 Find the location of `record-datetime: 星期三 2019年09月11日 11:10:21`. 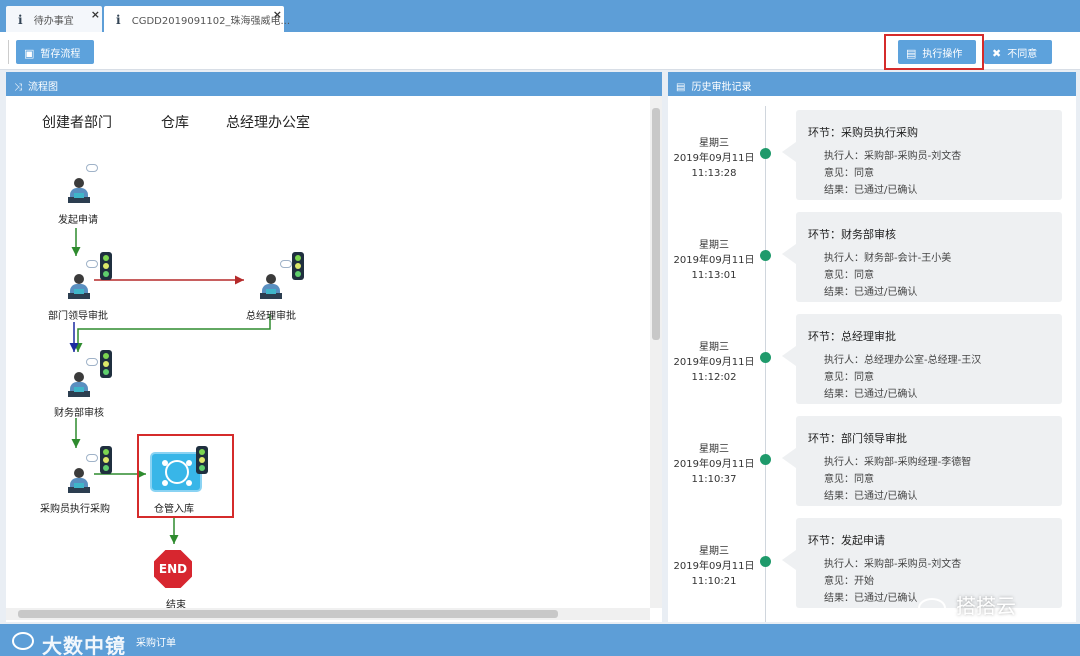

record-datetime: 星期三 2019年09月11日 11:10:21 is located at coordinates (714, 566).